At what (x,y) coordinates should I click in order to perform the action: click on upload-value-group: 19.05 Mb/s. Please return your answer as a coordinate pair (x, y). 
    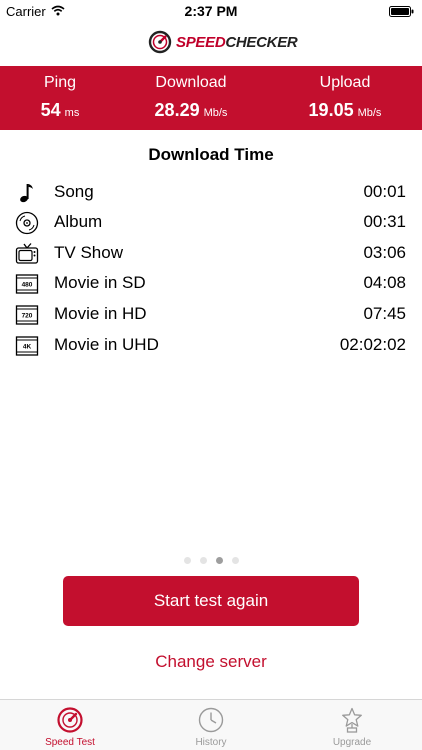
    Looking at the image, I should click on (345, 110).